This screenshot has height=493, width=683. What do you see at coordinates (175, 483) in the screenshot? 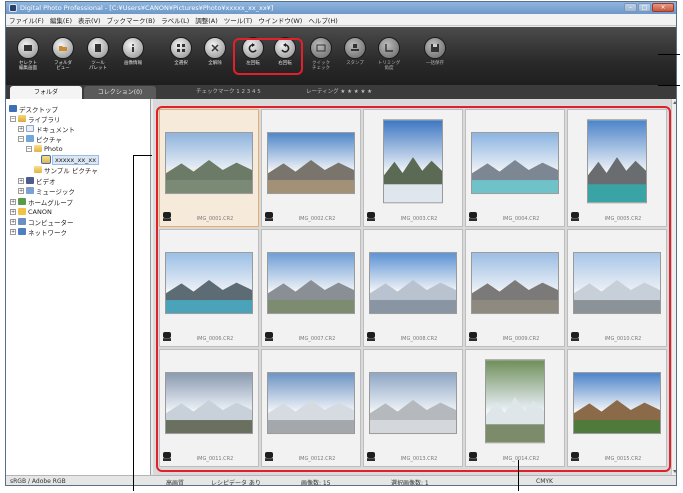
I see `quality-status: 高画質` at bounding box center [175, 483].